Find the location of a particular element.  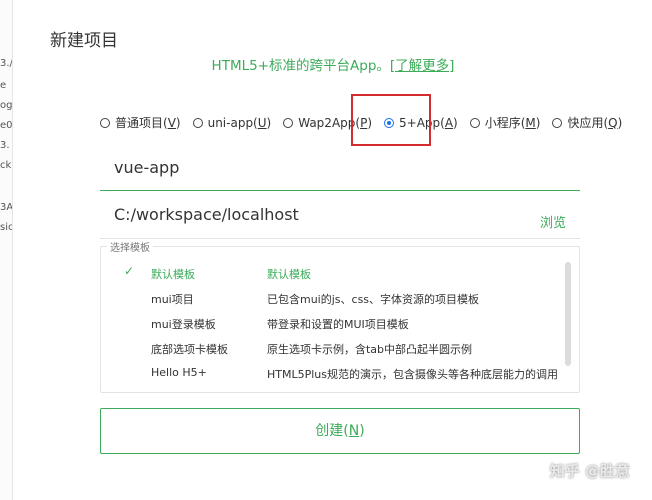

dialog-subtitle: HTML5+标准的跨平台App。[了解更多] is located at coordinates (333, 64).